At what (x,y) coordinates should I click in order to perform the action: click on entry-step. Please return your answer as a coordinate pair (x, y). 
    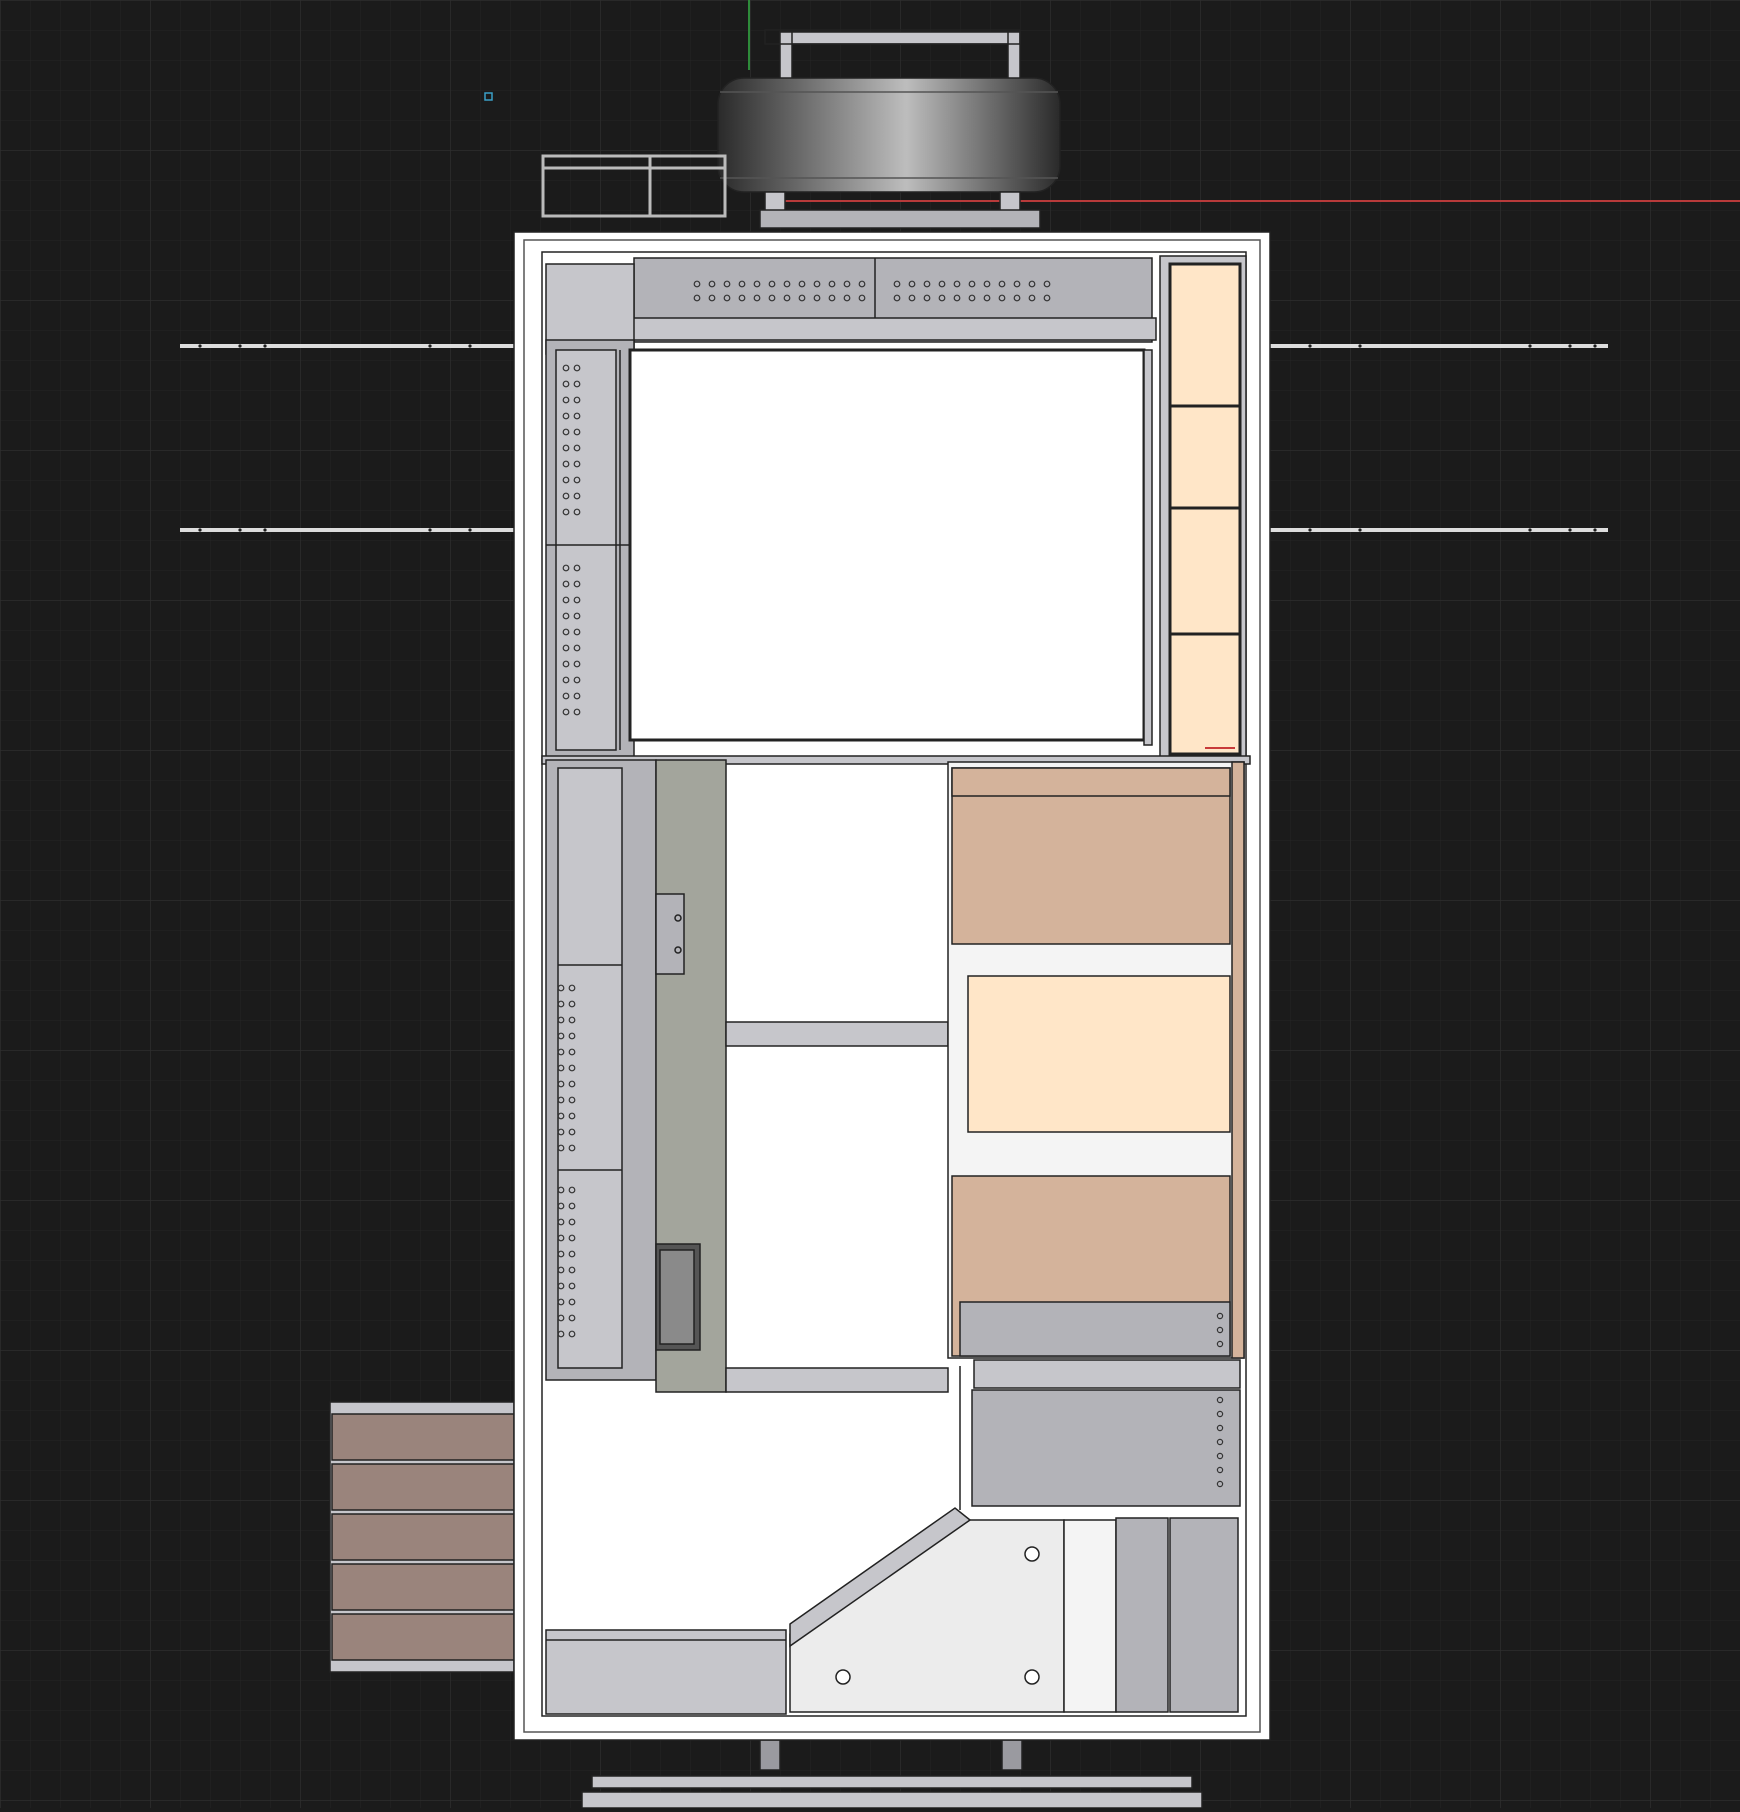
    Looking at the image, I should click on (422, 1537).